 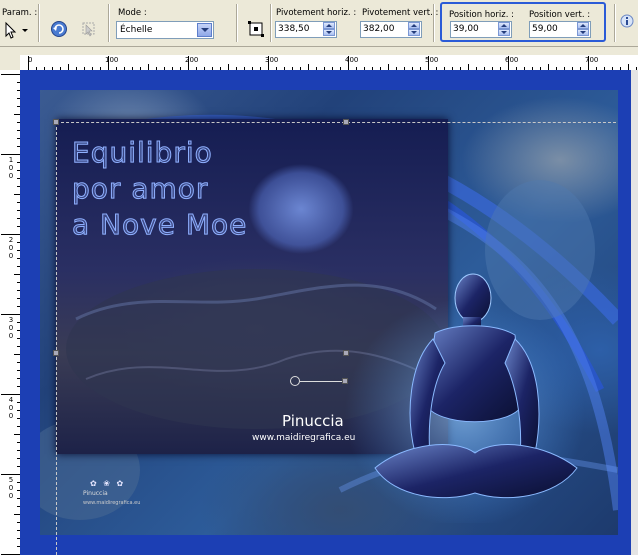 I want to click on pointer-icon, so click(x=16, y=30).